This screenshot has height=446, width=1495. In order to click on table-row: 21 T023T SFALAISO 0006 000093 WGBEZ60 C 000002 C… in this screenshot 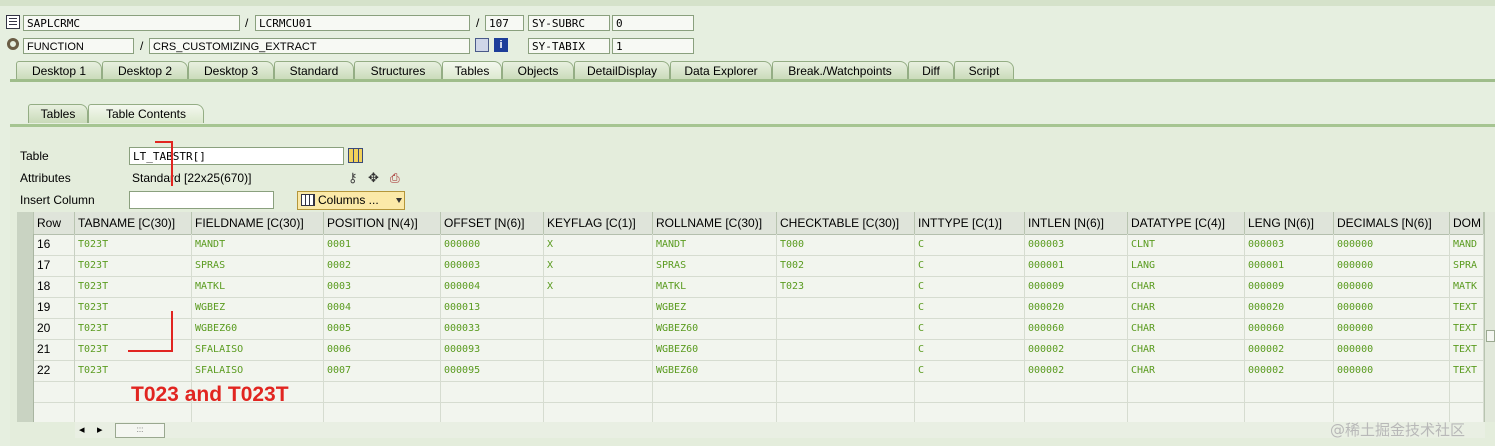, I will do `click(756, 350)`.